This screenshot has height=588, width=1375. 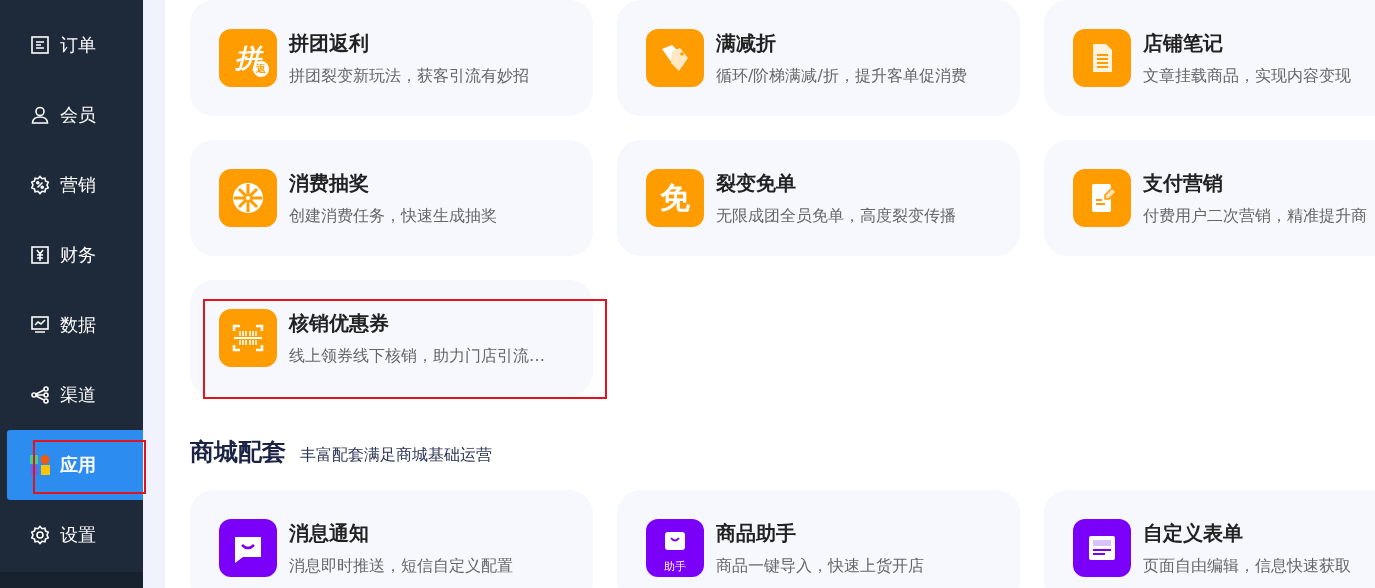 What do you see at coordinates (1193, 533) in the screenshot?
I see `card-title: 自定义表单` at bounding box center [1193, 533].